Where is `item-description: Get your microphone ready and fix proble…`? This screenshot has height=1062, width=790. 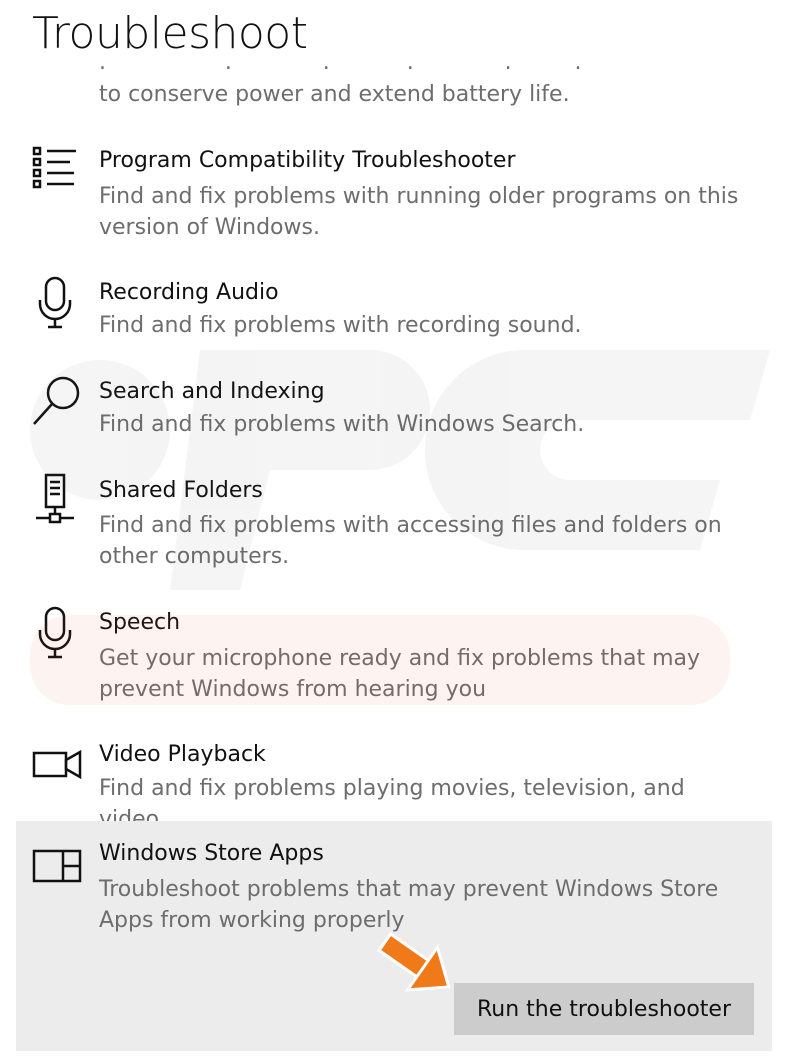 item-description: Get your microphone ready and fix proble… is located at coordinates (400, 674).